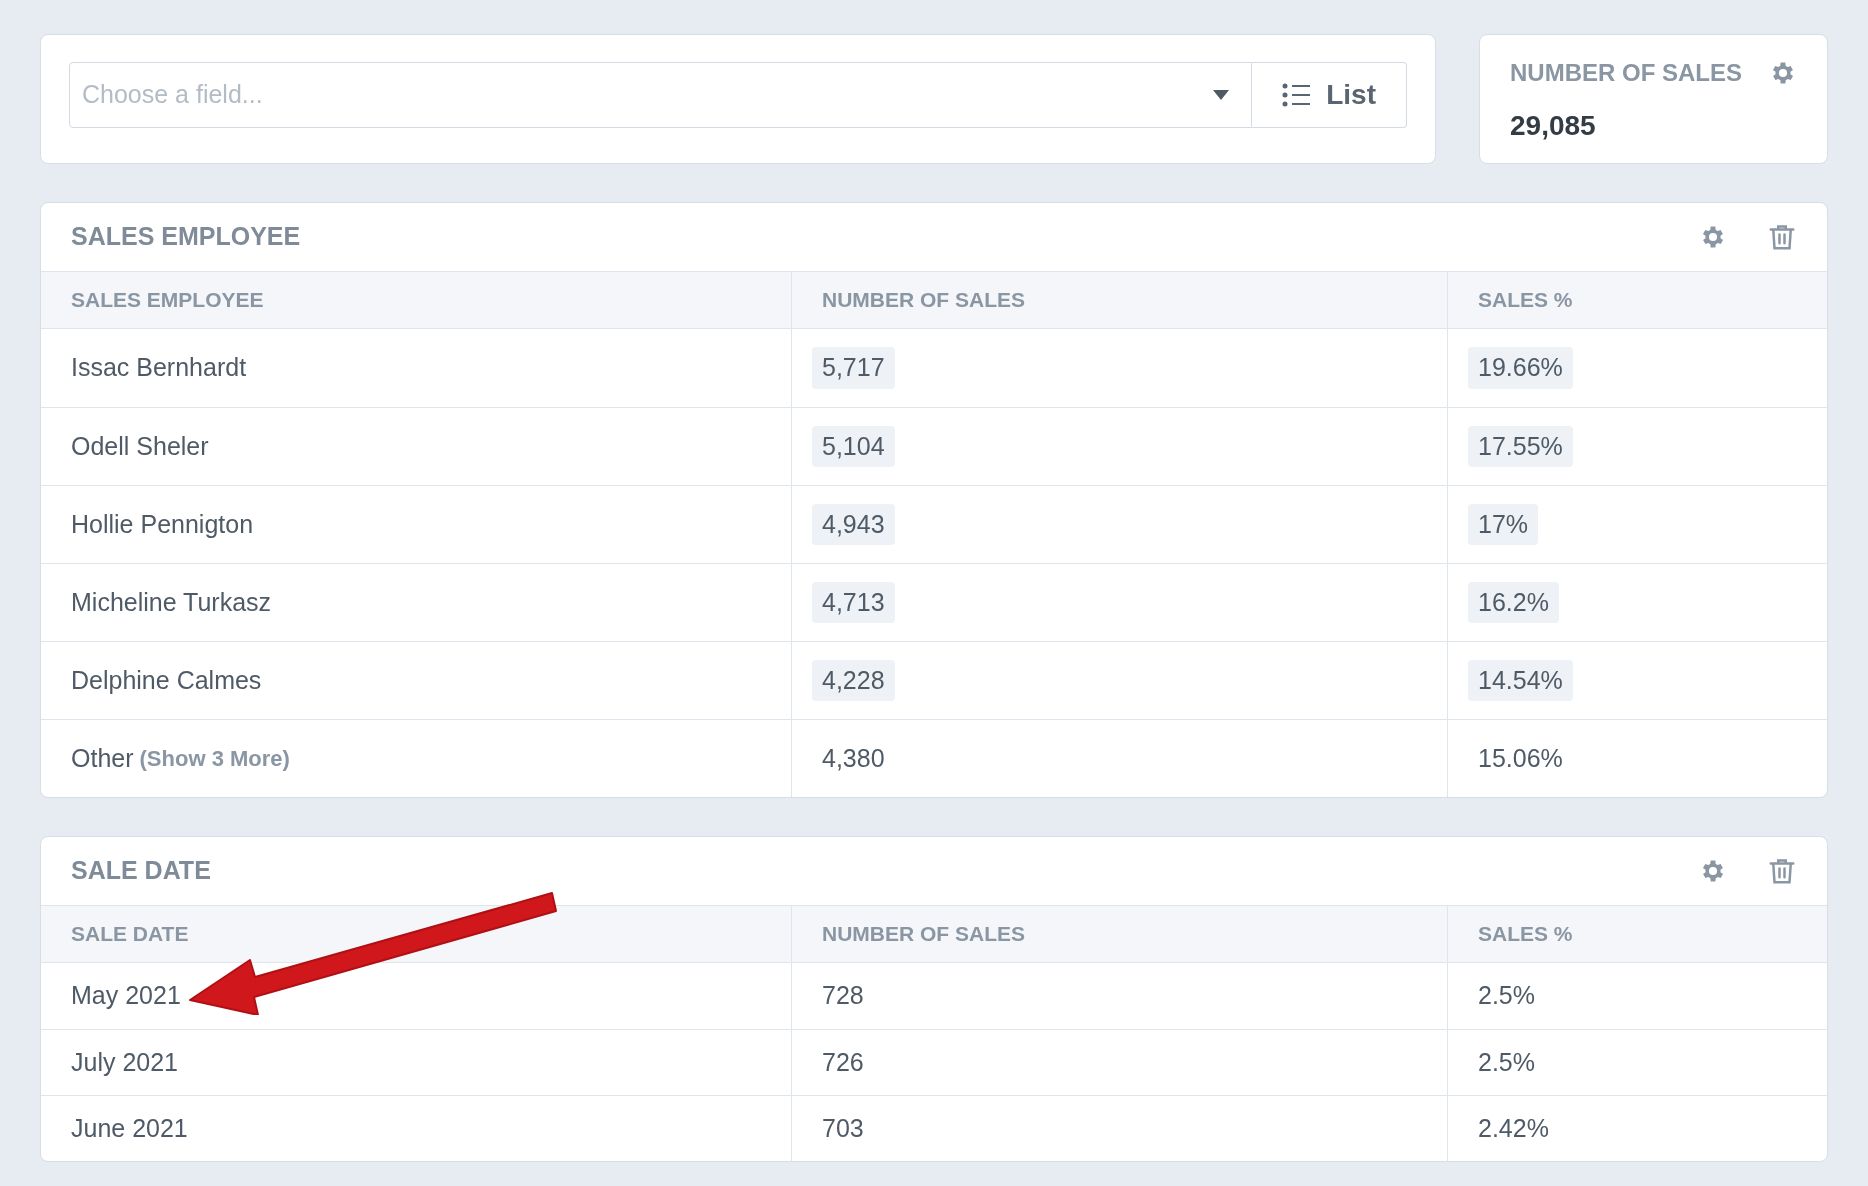 This screenshot has height=1186, width=1868. I want to click on table-cell-text: 4,380, so click(853, 758).